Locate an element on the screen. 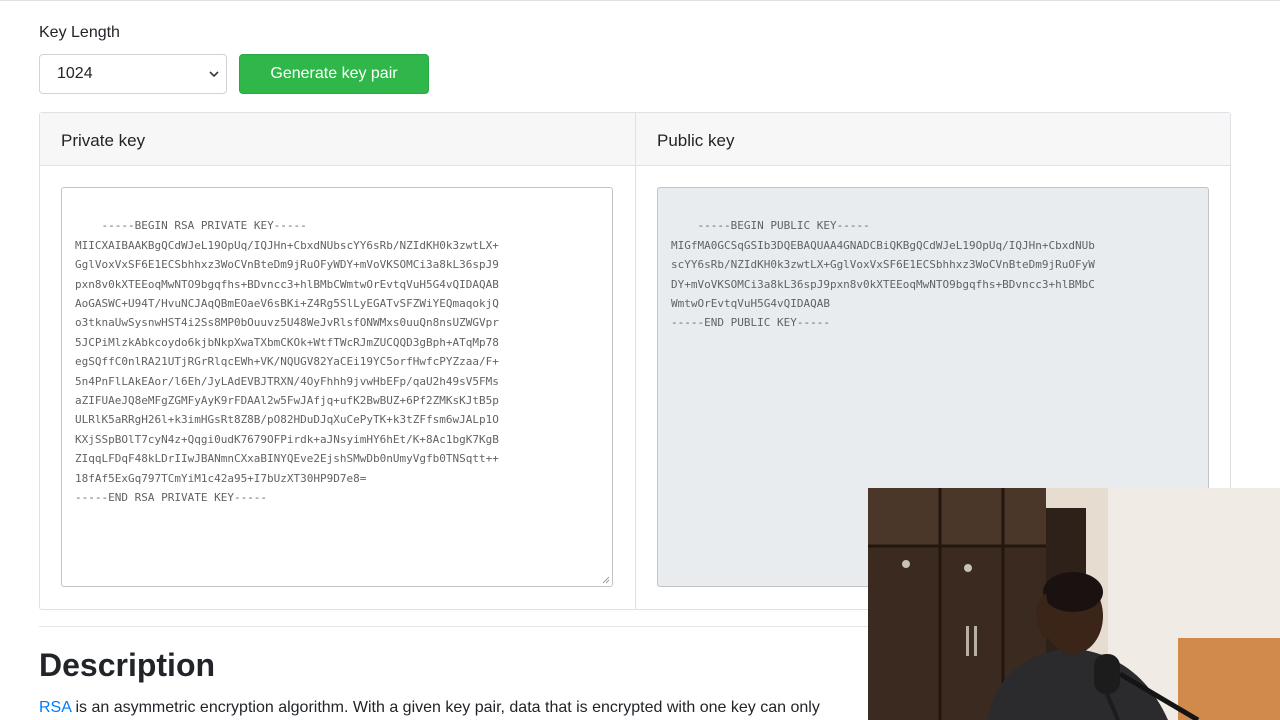  webcam-overlay is located at coordinates (1074, 604).